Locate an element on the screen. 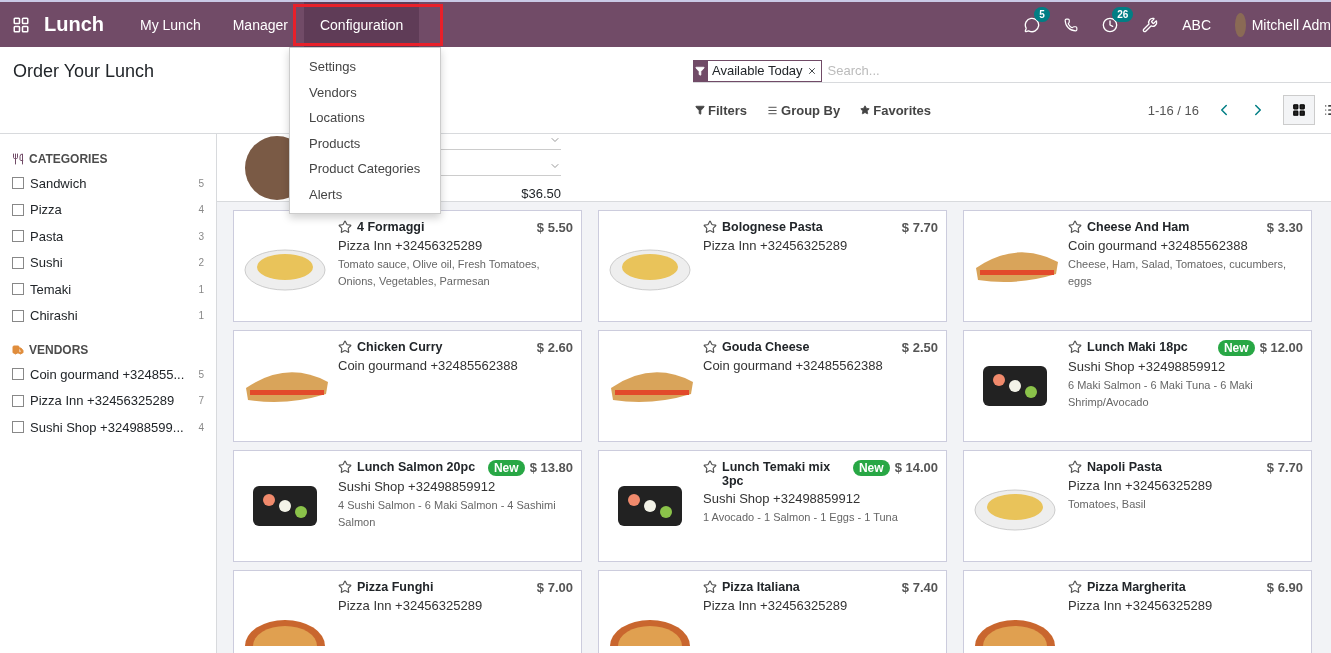  product-card: Cheese And Ham $ 3.30 Coin gourmand +32485562388 Cheese, Ham, Salad, Tomatoes, cucumbers, eggs is located at coordinates (1137, 266).